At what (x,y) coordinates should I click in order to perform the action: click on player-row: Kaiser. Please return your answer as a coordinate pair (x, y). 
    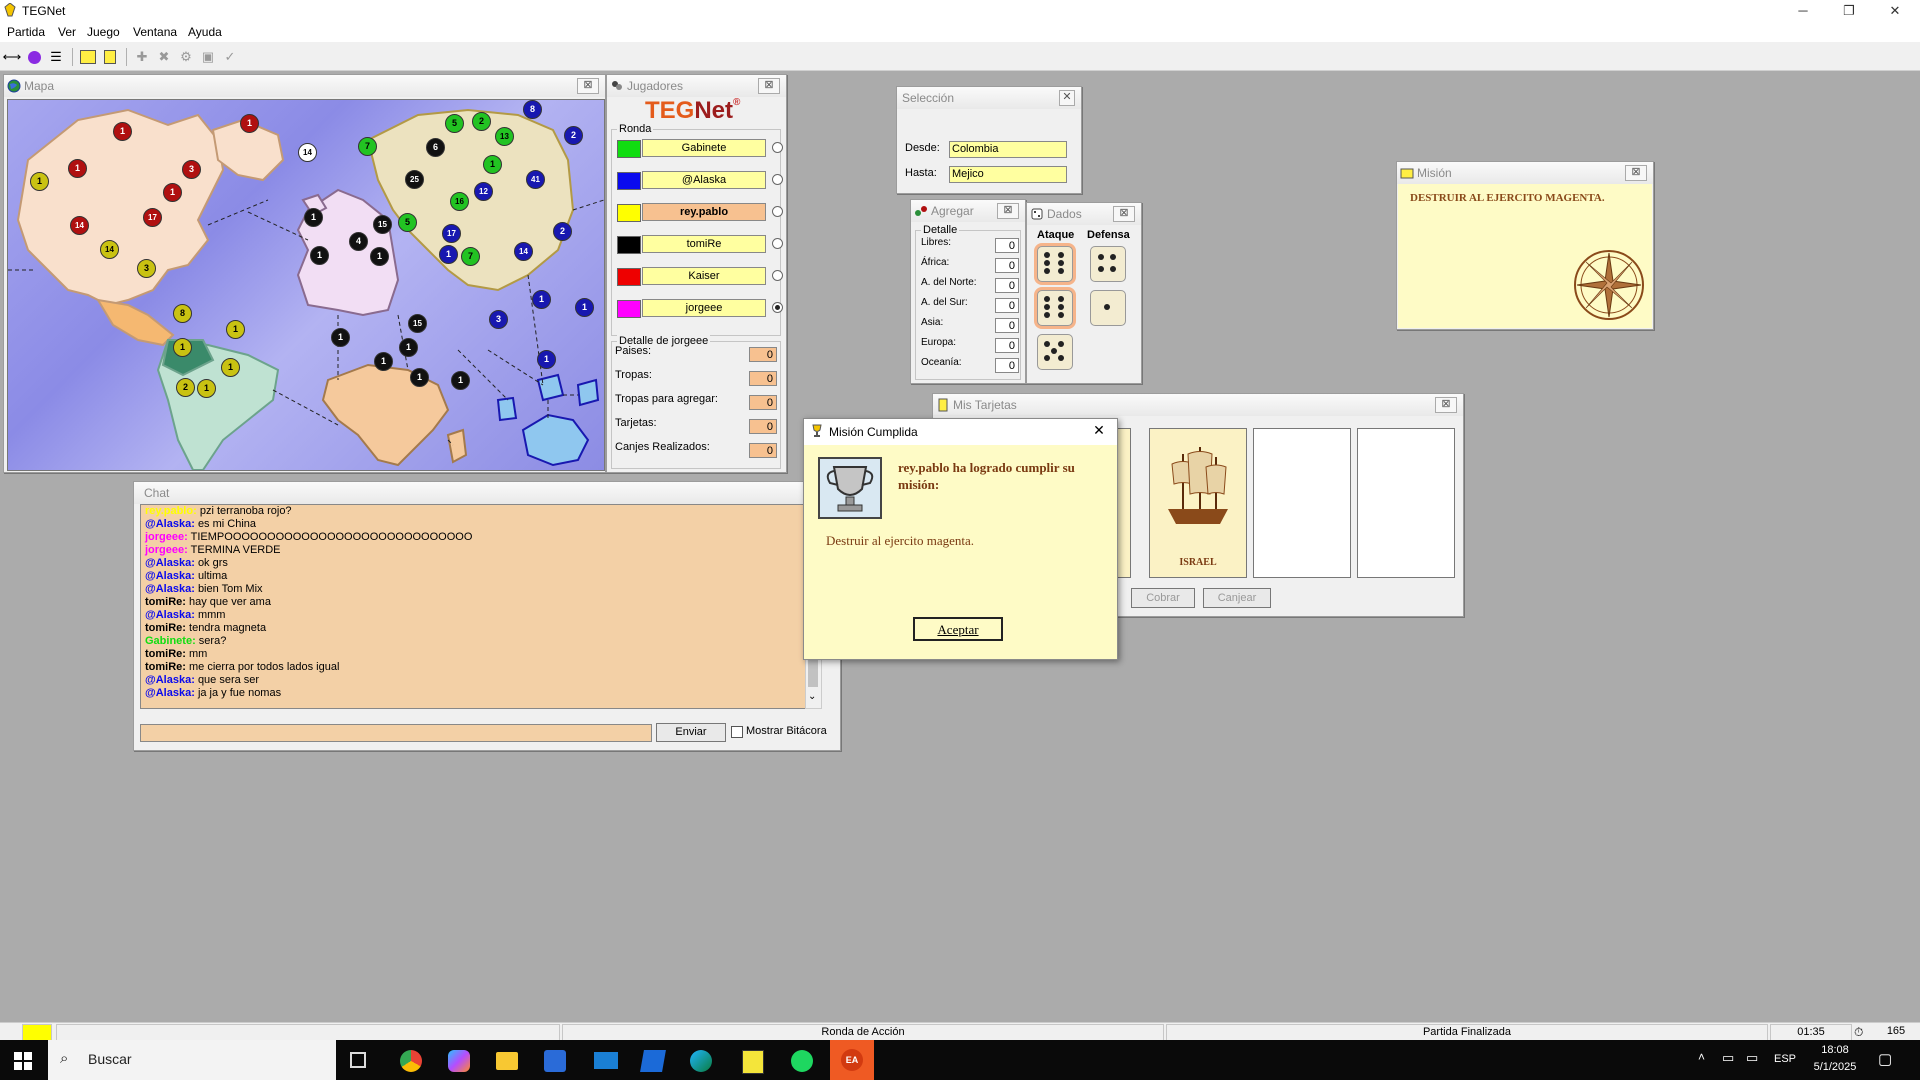
    Looking at the image, I should click on (702, 276).